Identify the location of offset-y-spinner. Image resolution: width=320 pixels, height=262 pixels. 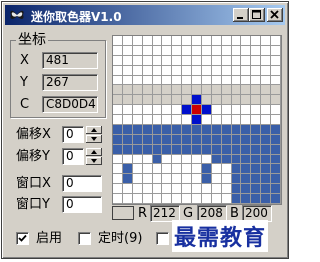
(94, 156).